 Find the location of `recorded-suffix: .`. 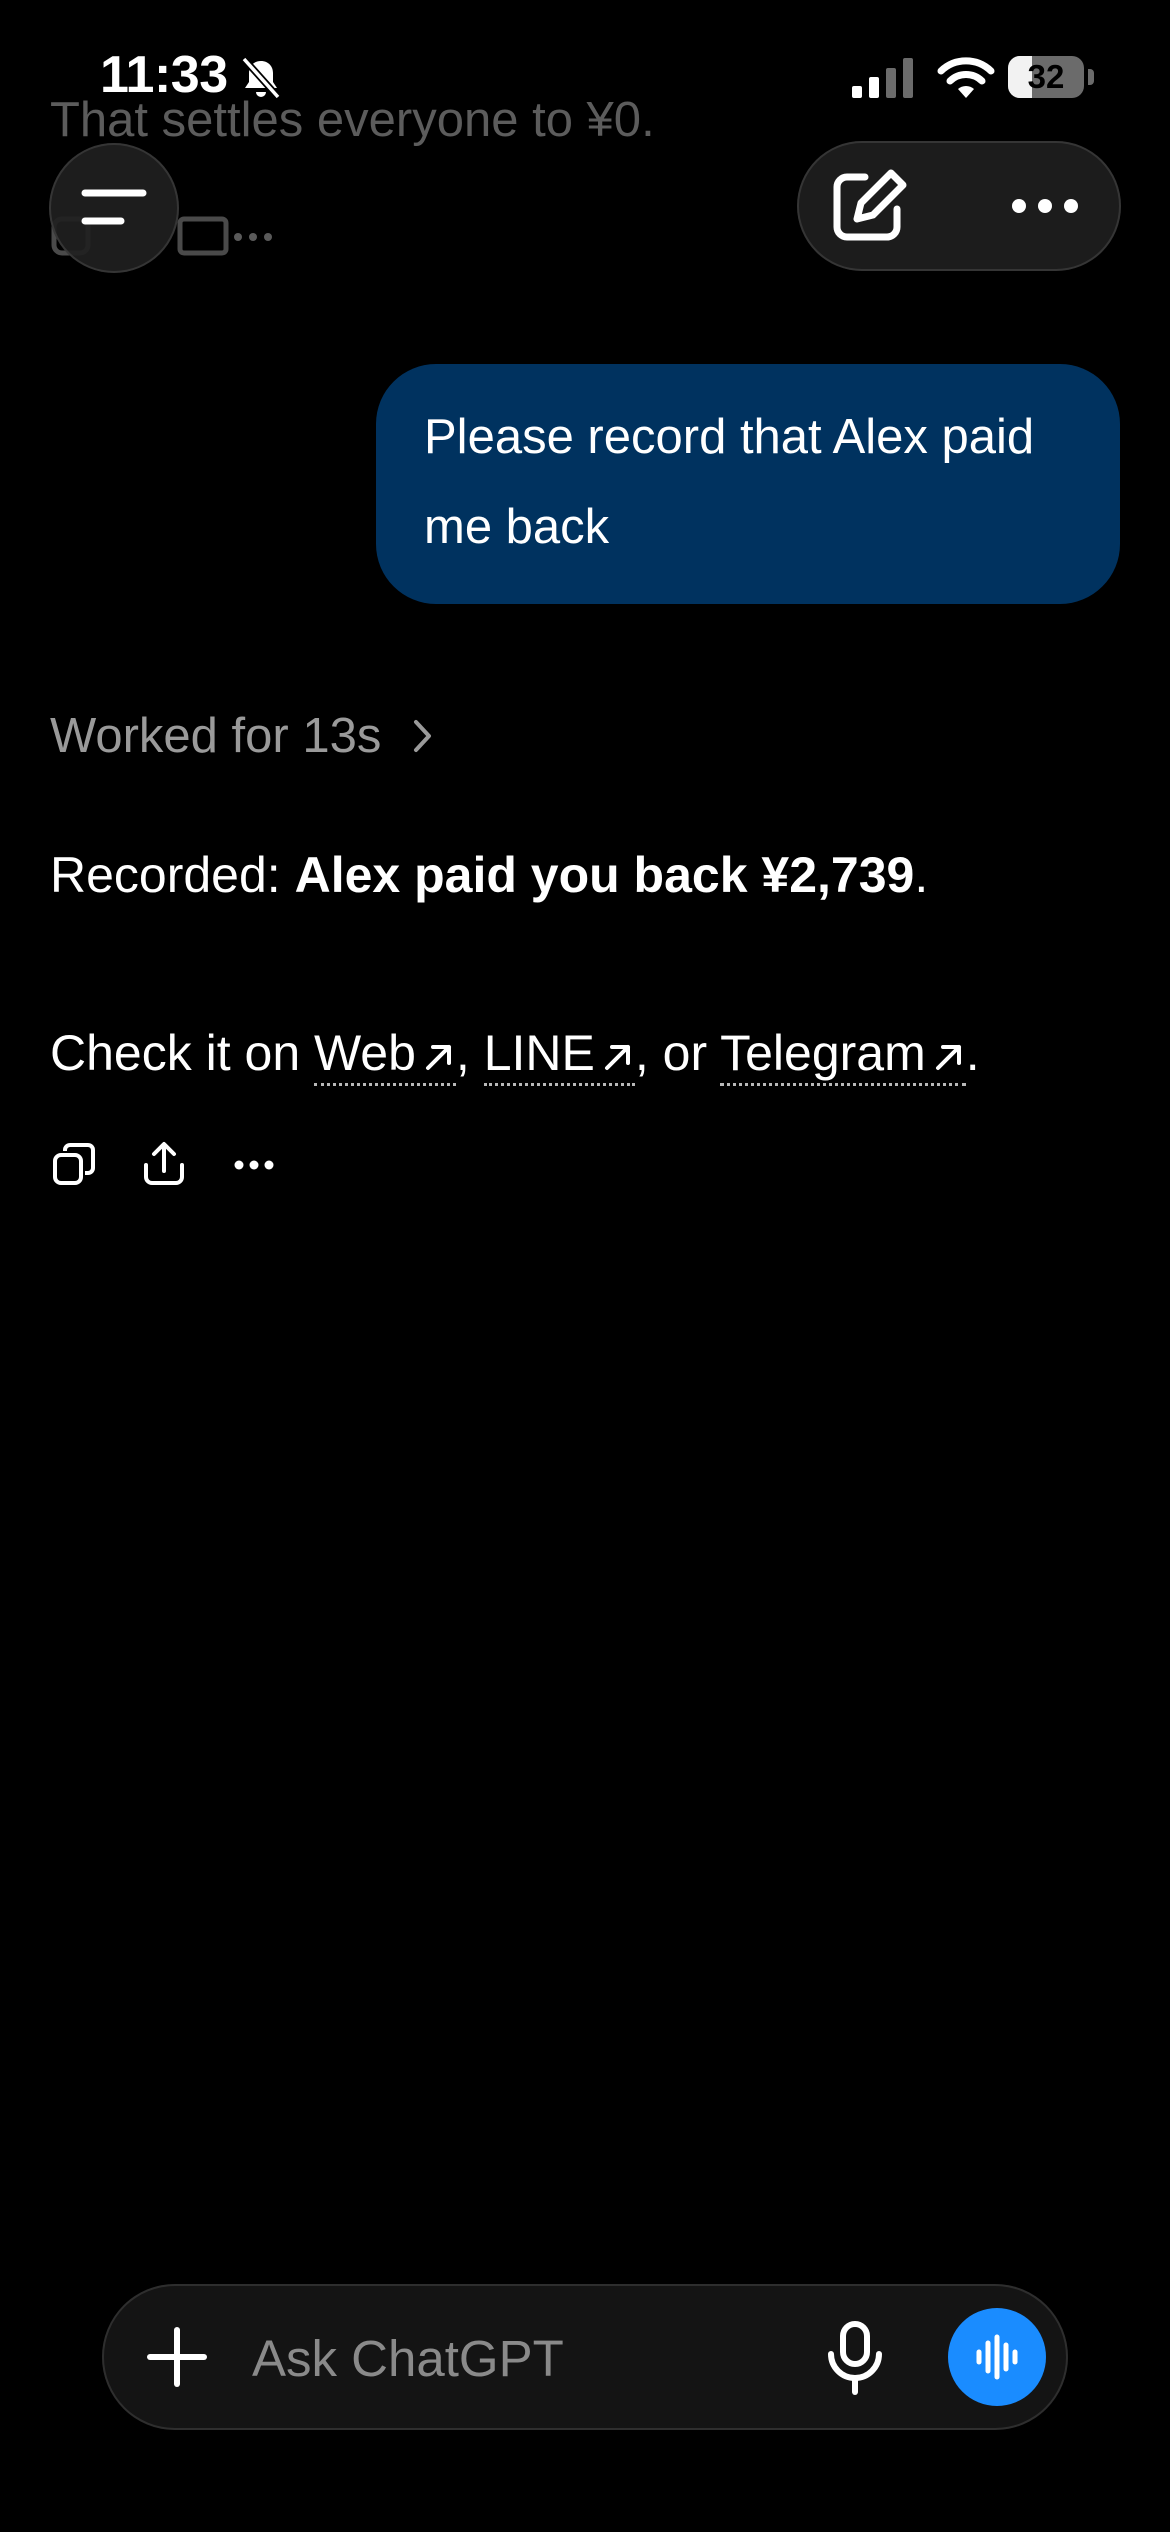

recorded-suffix: . is located at coordinates (921, 875).